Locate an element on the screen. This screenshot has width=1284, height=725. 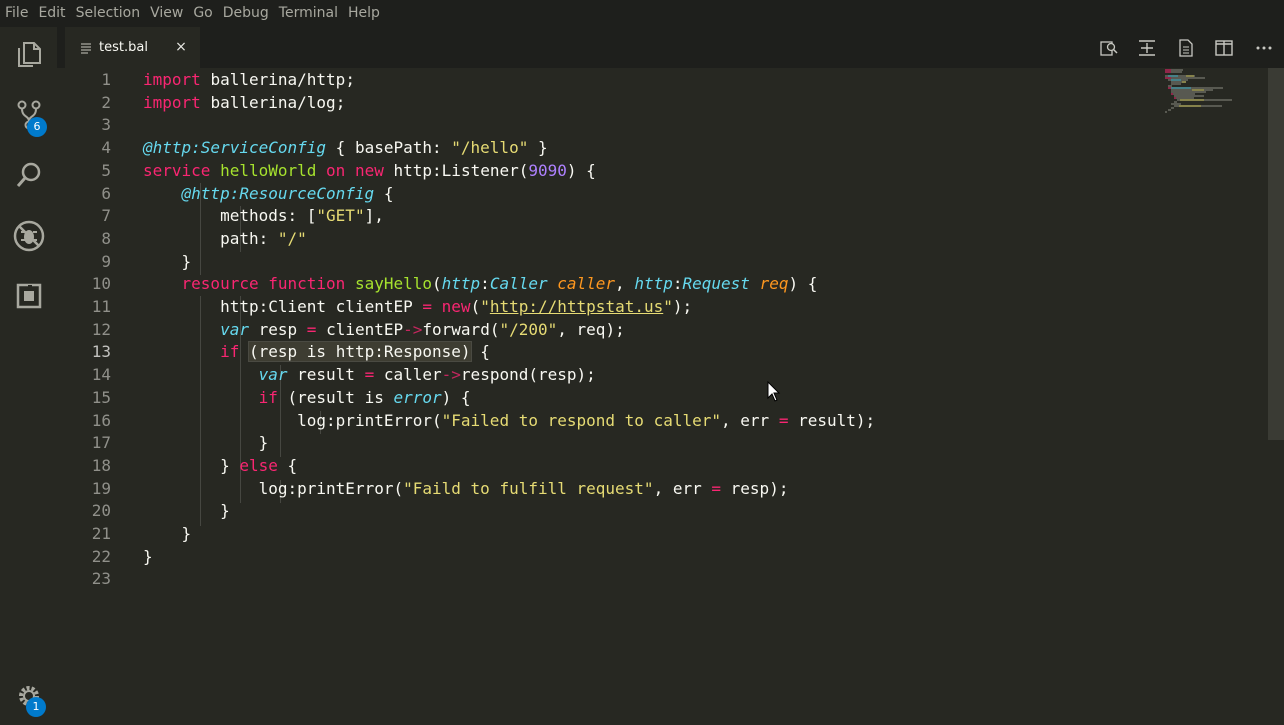
ellipsis-icon is located at coordinates (1264, 48).